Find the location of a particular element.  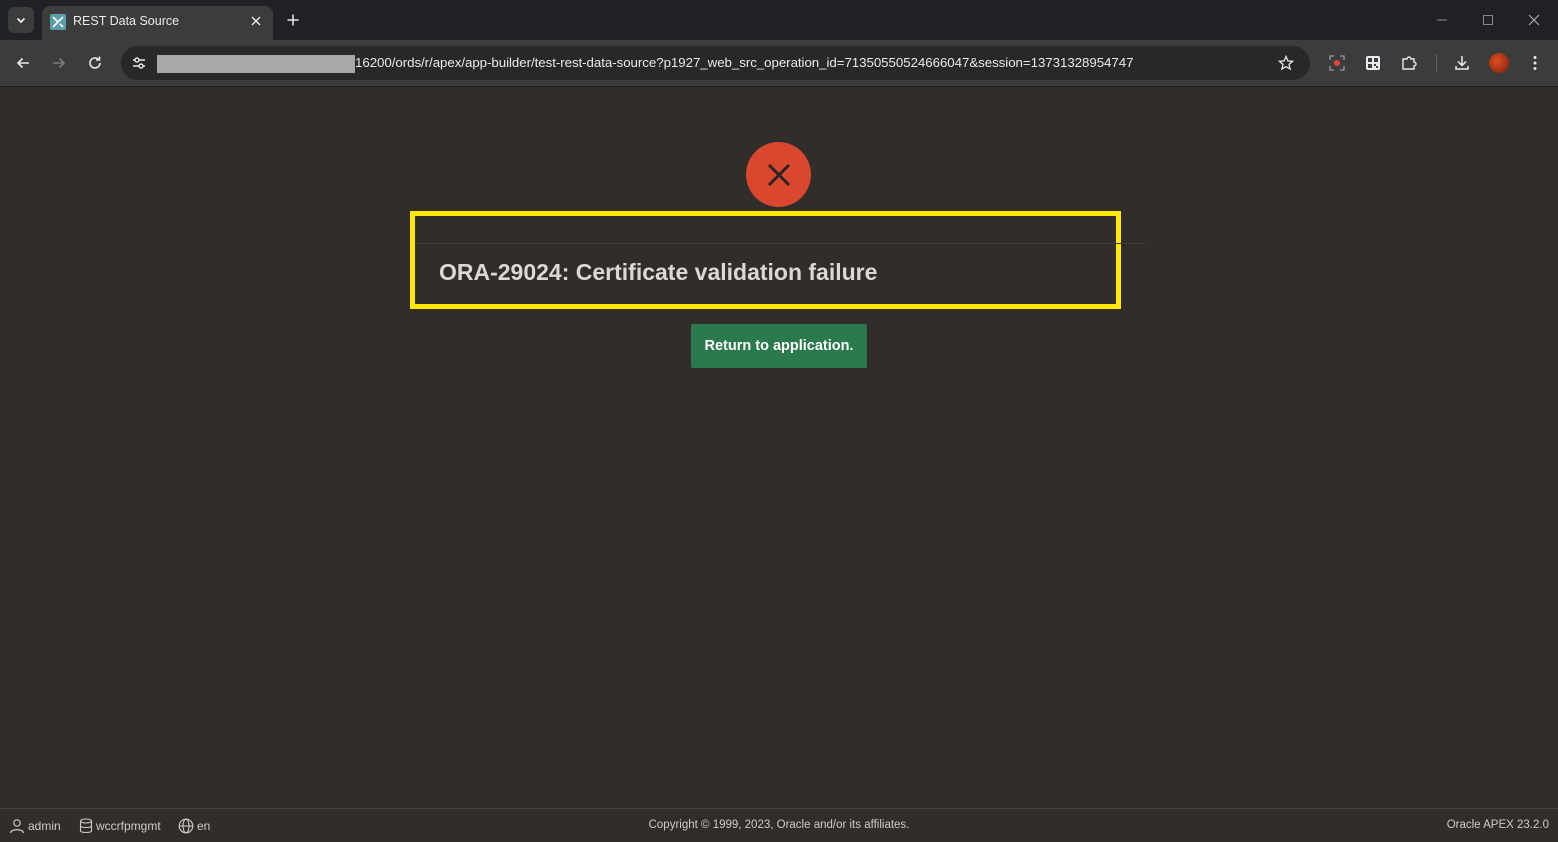

reload-icon is located at coordinates (95, 62).